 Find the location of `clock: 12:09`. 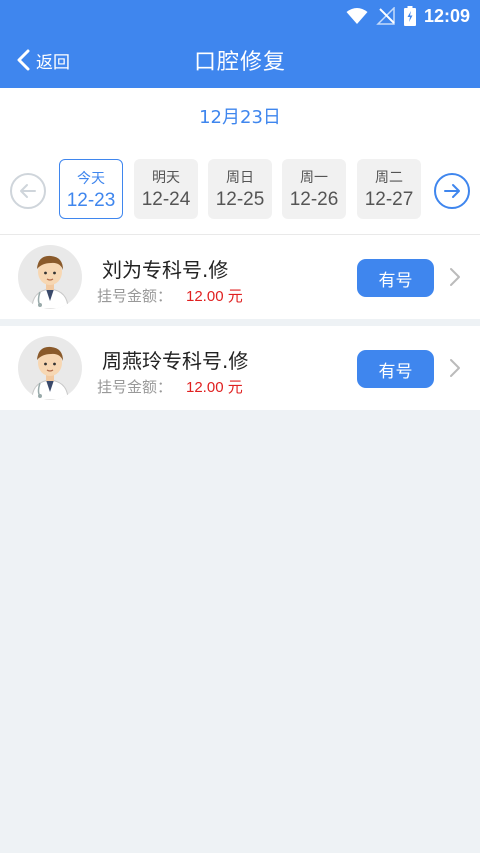

clock: 12:09 is located at coordinates (446, 15).